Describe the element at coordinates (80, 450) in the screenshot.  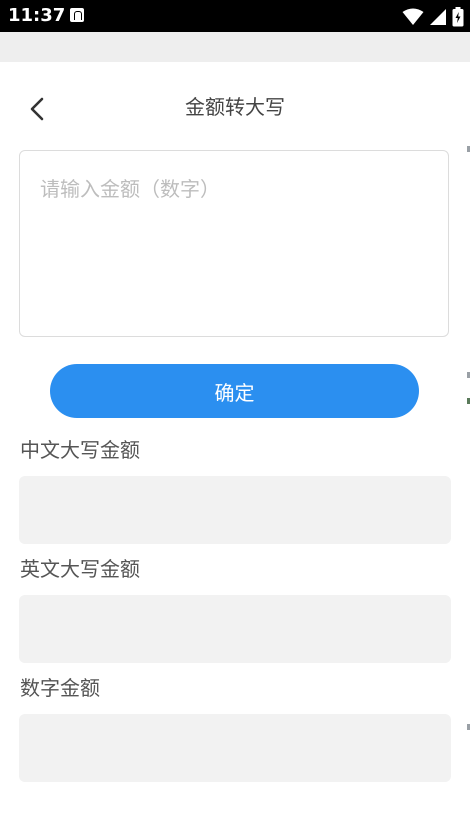
I see `chinese-amount-label: 中文大写金额` at that location.